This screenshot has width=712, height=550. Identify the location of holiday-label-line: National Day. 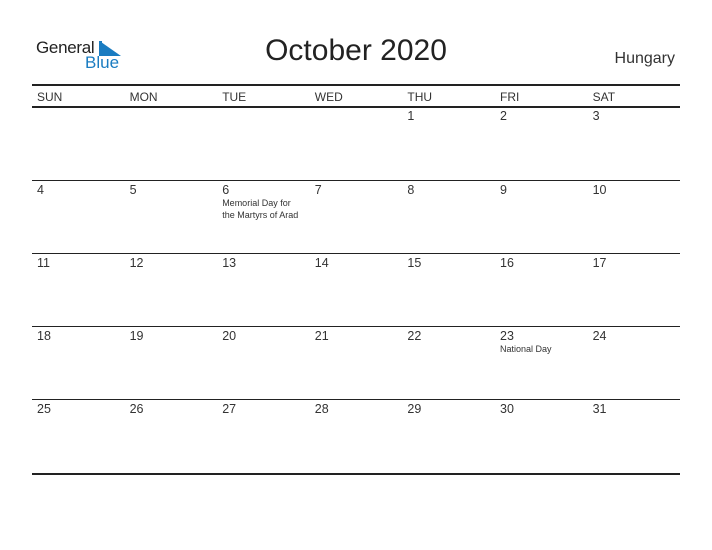
(526, 349).